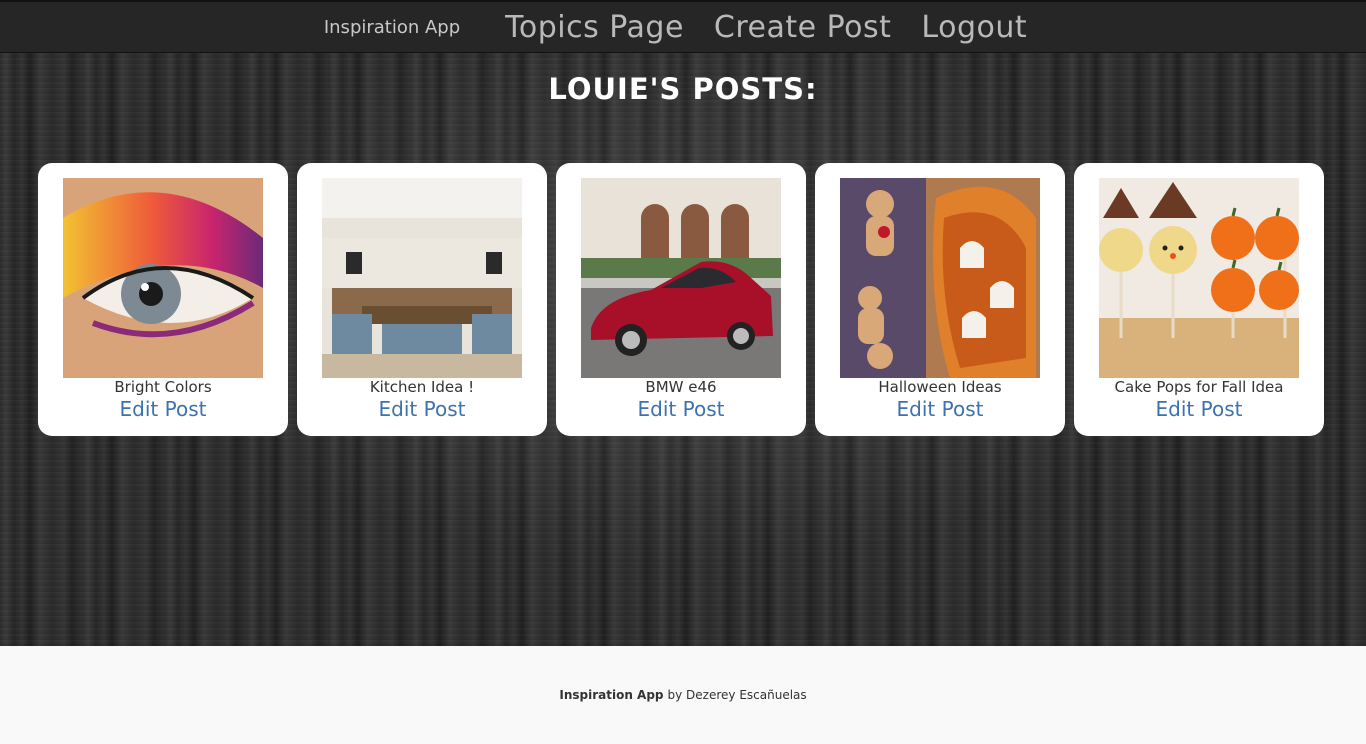  I want to click on footer-app-name: Inspiration App, so click(611, 695).